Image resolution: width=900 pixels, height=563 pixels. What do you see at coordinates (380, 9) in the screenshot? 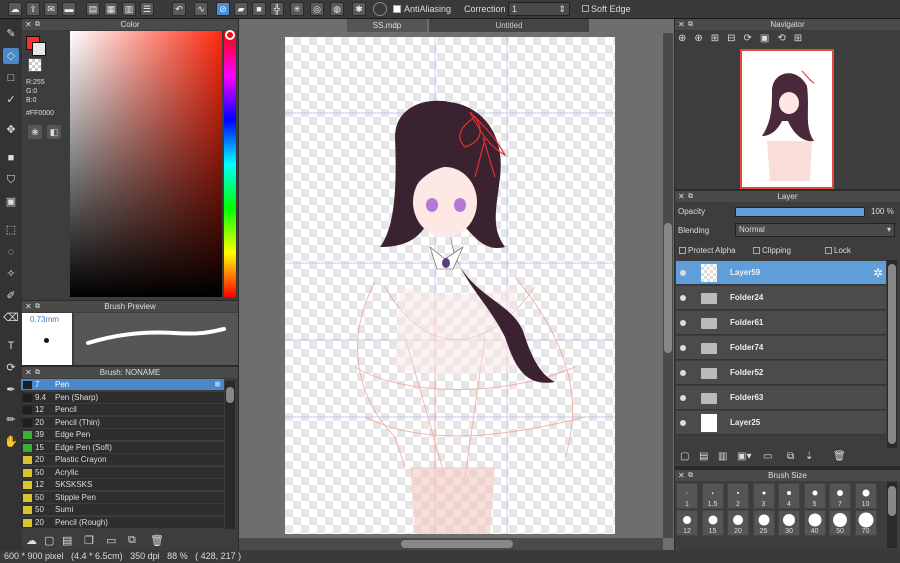
I see `ring-icon` at bounding box center [380, 9].